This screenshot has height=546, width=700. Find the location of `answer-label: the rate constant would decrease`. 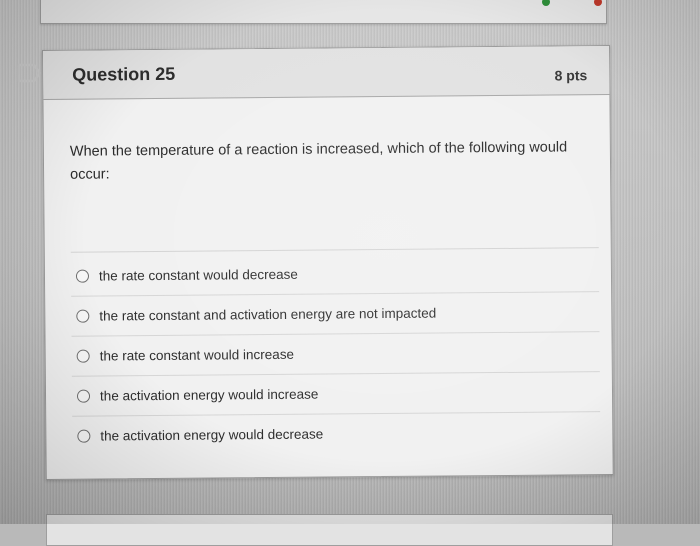

answer-label: the rate constant would decrease is located at coordinates (198, 275).